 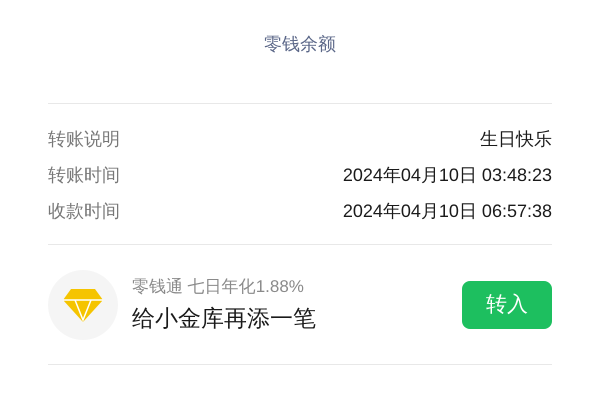 What do you see at coordinates (84, 139) in the screenshot?
I see `detail-label: 转账说明` at bounding box center [84, 139].